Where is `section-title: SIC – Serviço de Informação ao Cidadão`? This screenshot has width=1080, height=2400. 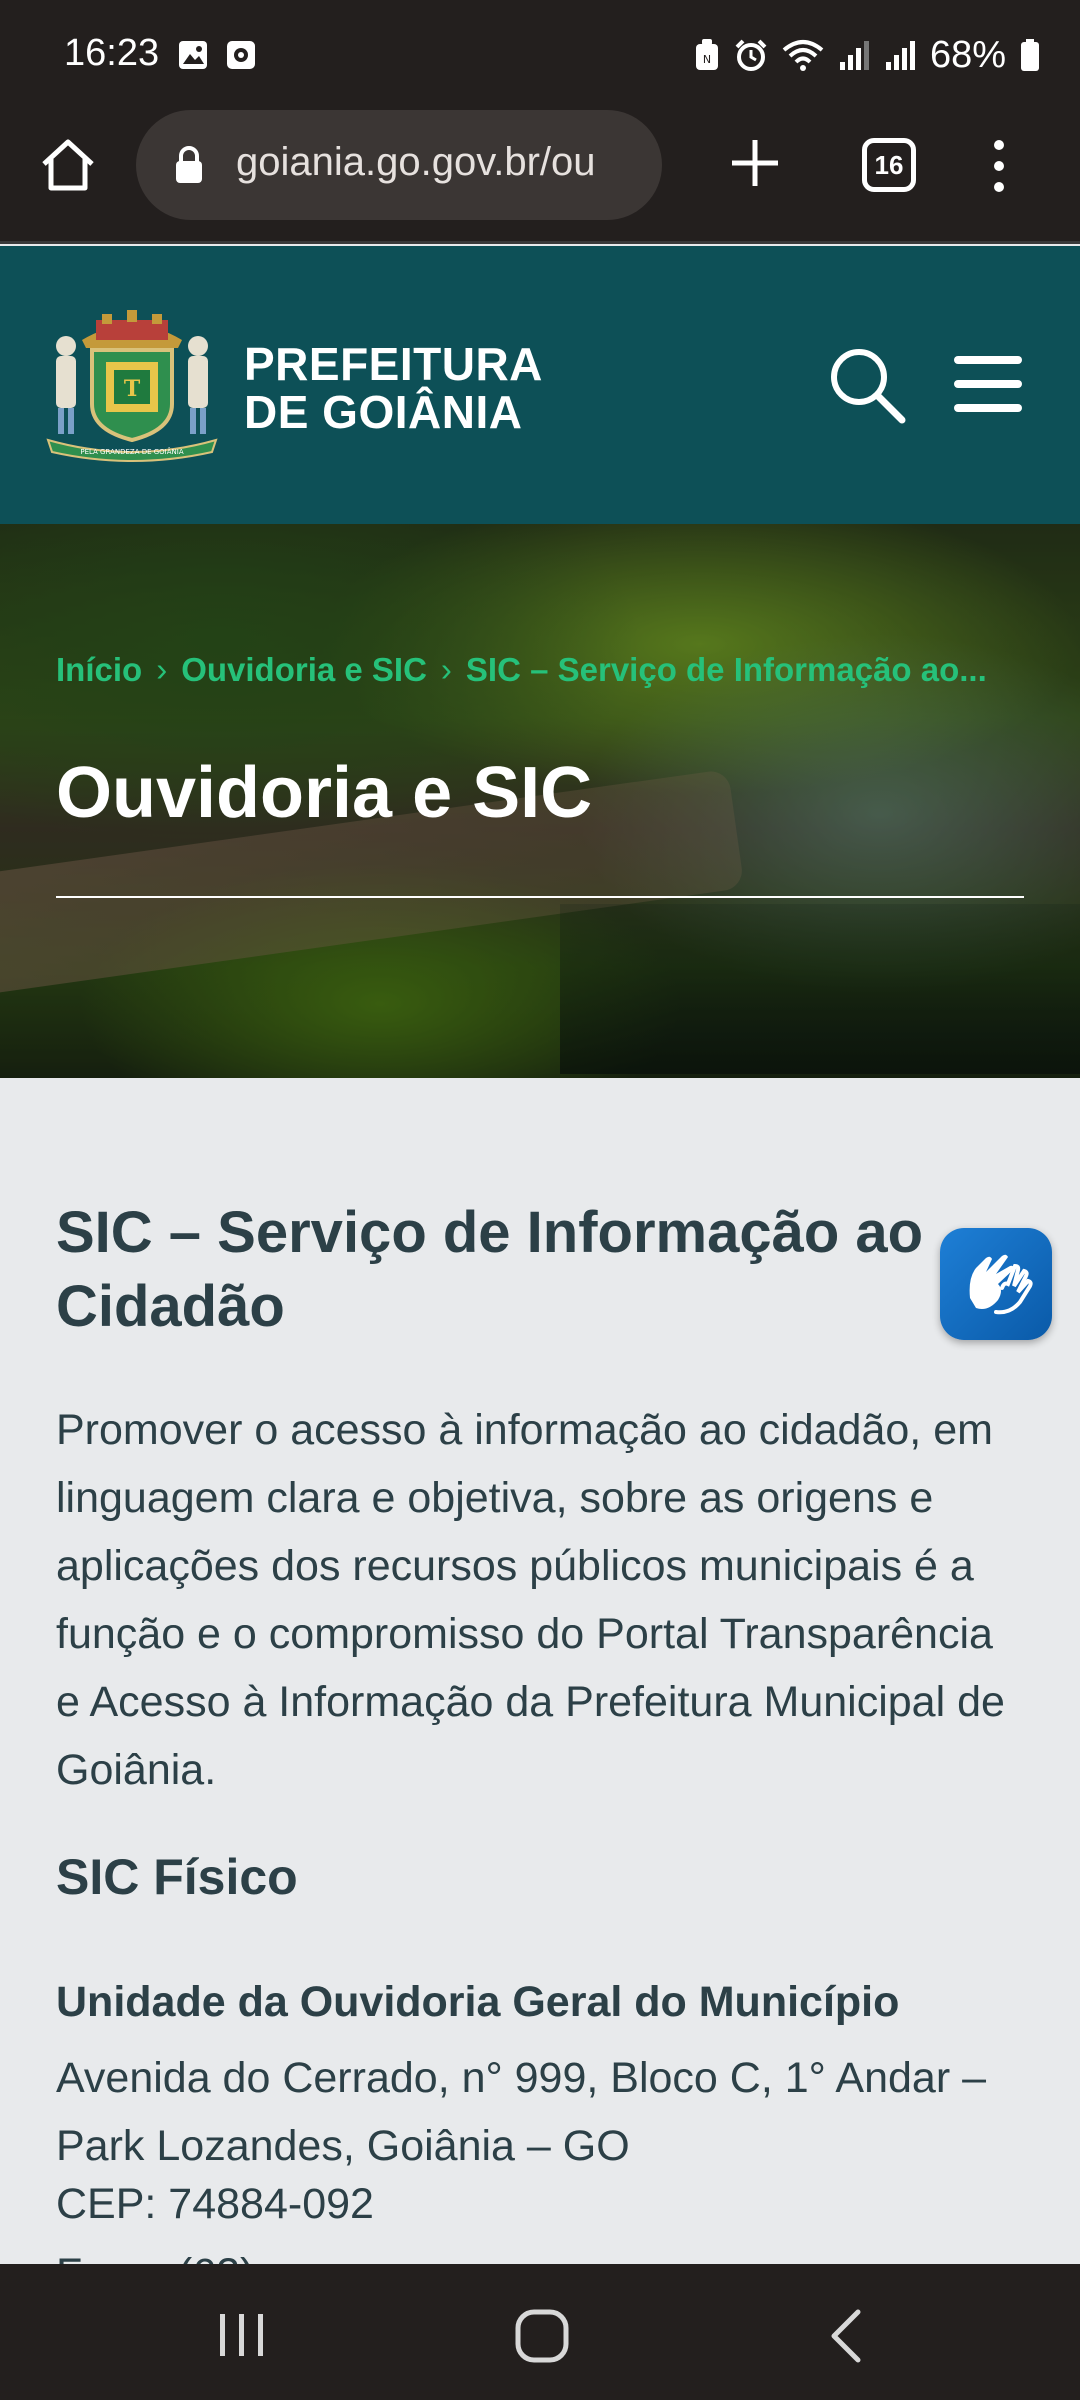
section-title: SIC – Serviço de Informação ao Cidadão is located at coordinates (490, 1269).